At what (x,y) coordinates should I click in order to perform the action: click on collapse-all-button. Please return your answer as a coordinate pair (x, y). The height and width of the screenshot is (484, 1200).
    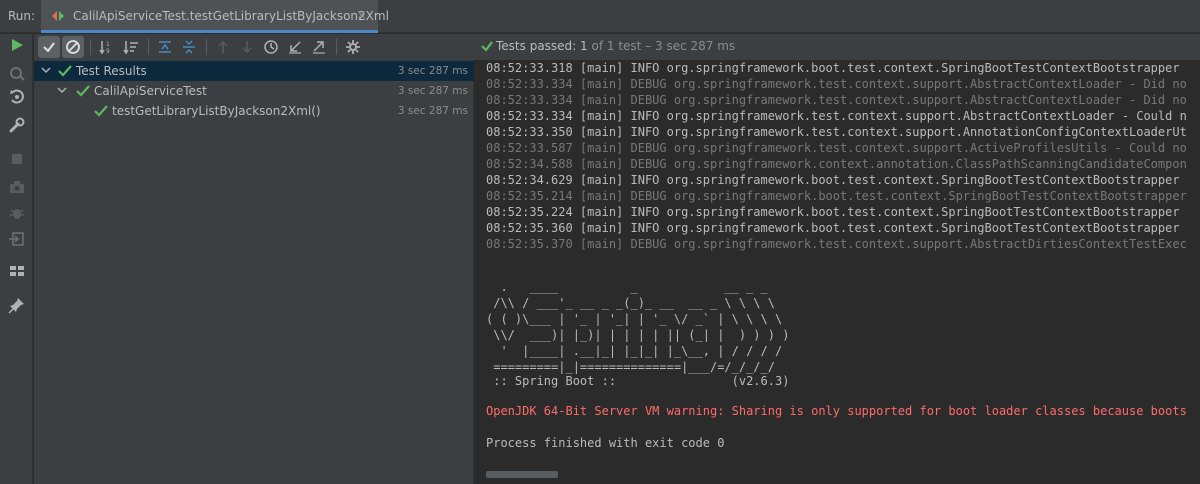
    Looking at the image, I should click on (189, 47).